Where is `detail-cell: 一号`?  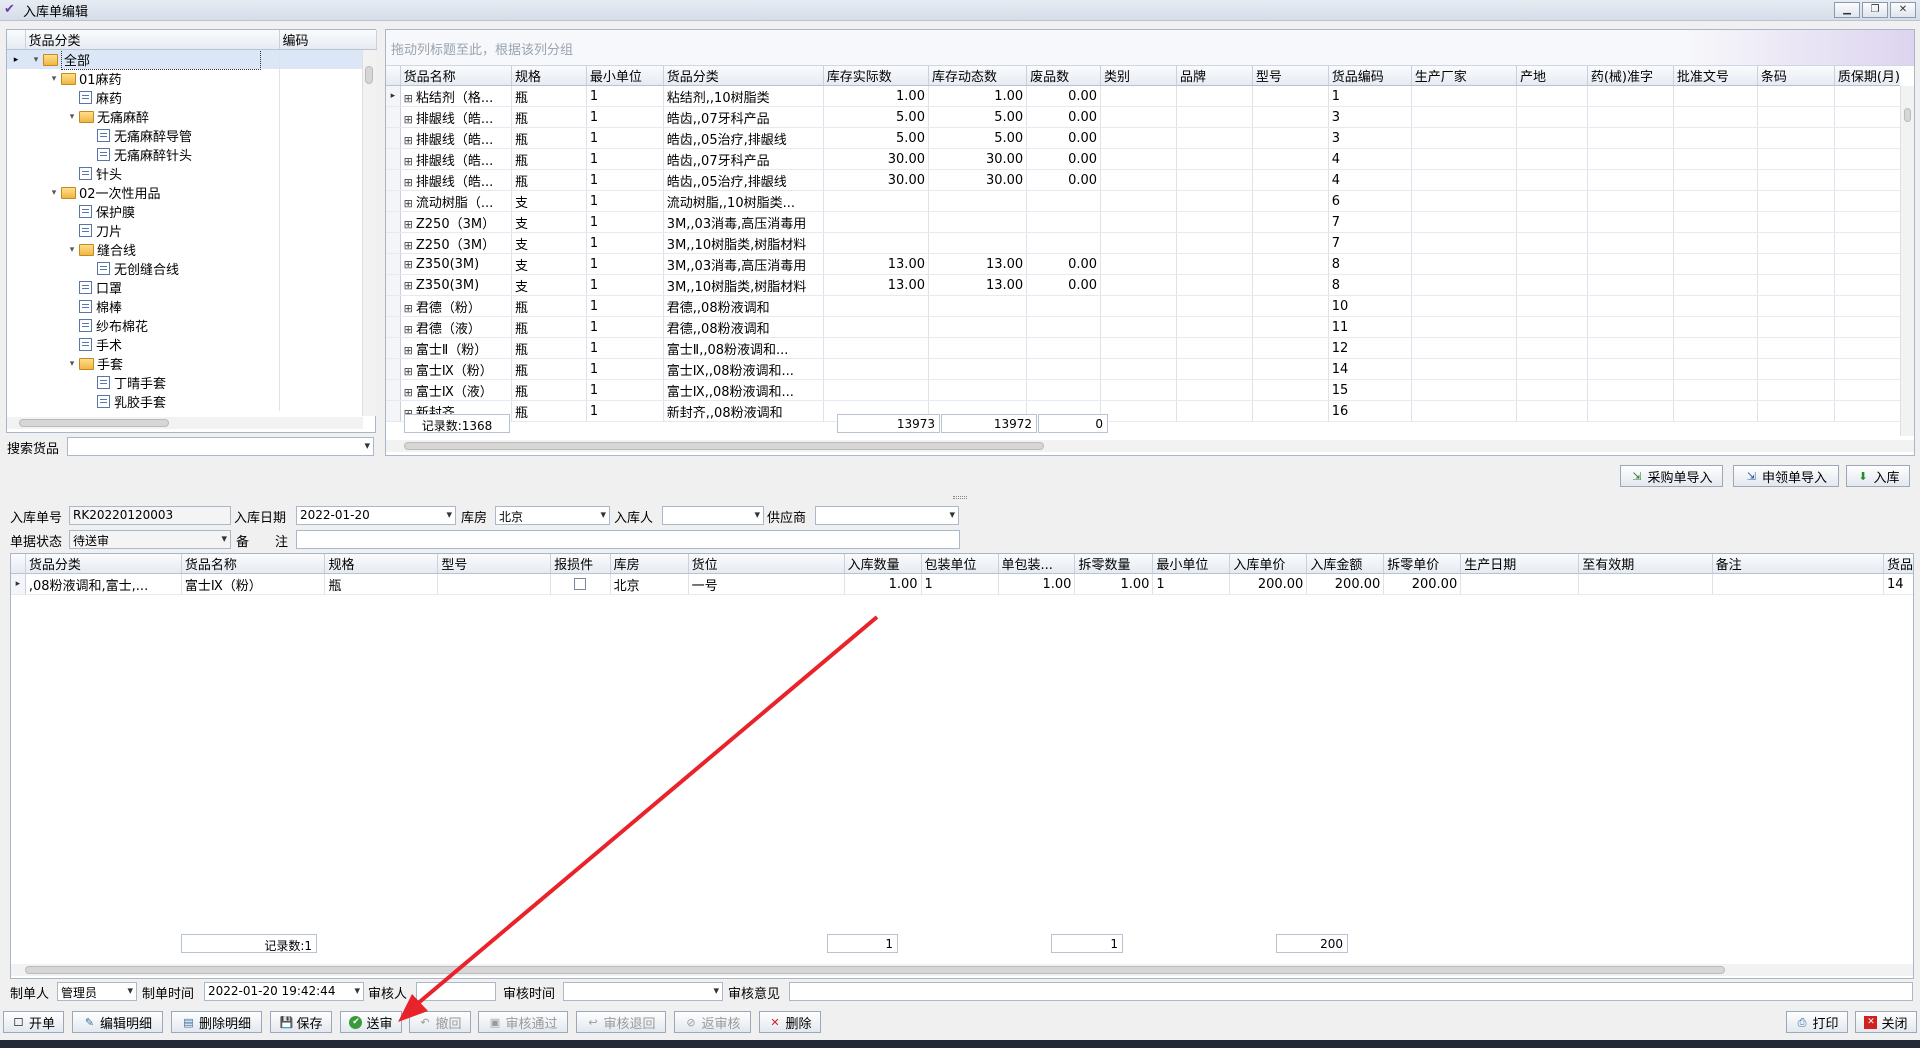
detail-cell: 一号 is located at coordinates (766, 584).